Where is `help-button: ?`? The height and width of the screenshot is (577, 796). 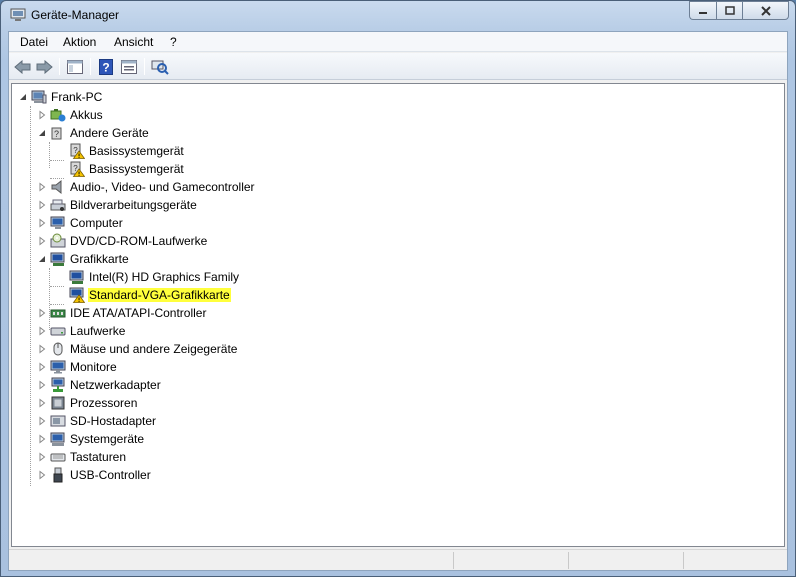 help-button: ? is located at coordinates (106, 66).